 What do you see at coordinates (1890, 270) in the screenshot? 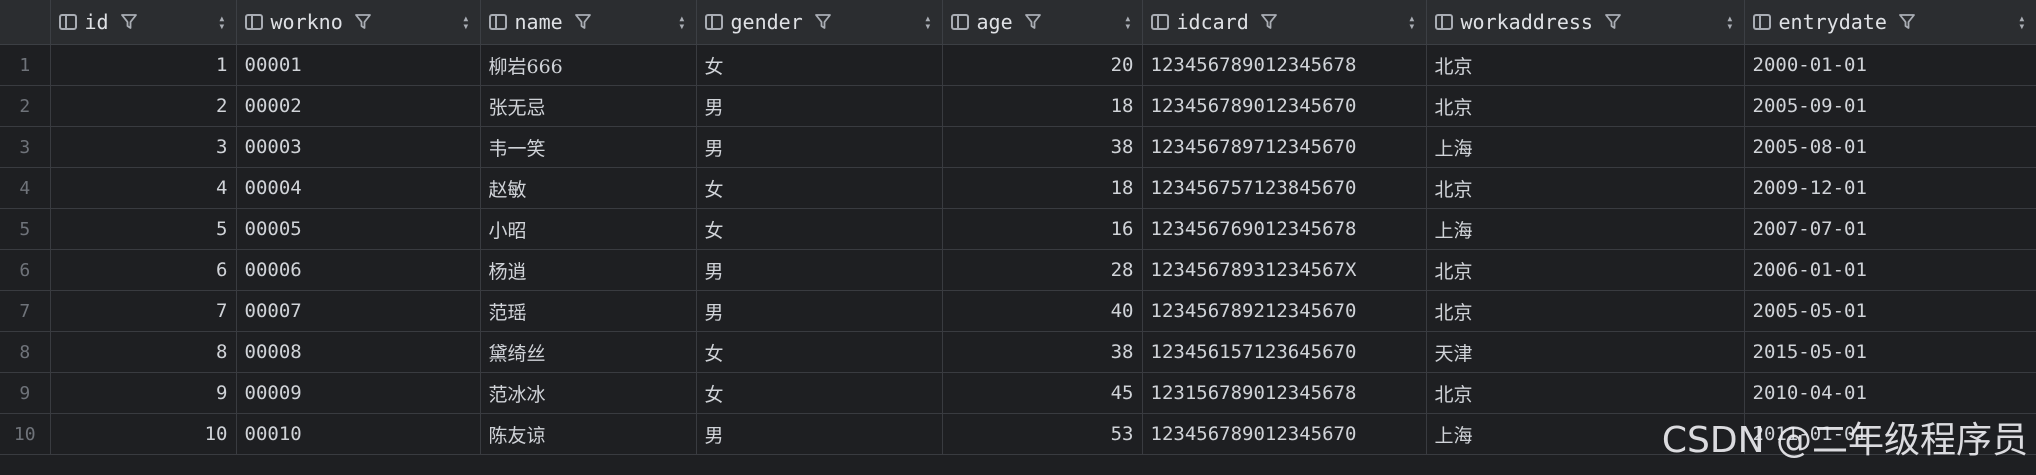
I see `cell-entrydate: 2006-01-01` at bounding box center [1890, 270].